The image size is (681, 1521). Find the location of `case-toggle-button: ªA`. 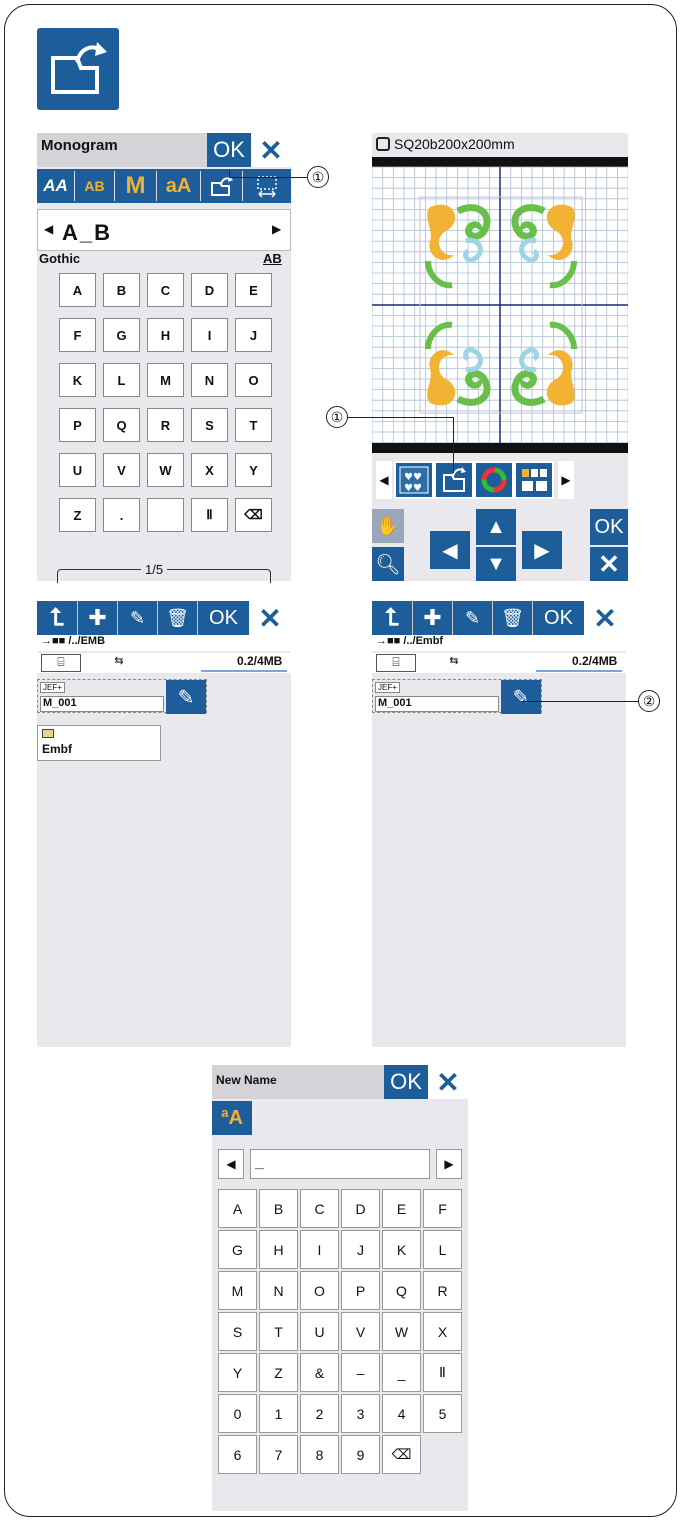

case-toggle-button: ªA is located at coordinates (232, 1118).